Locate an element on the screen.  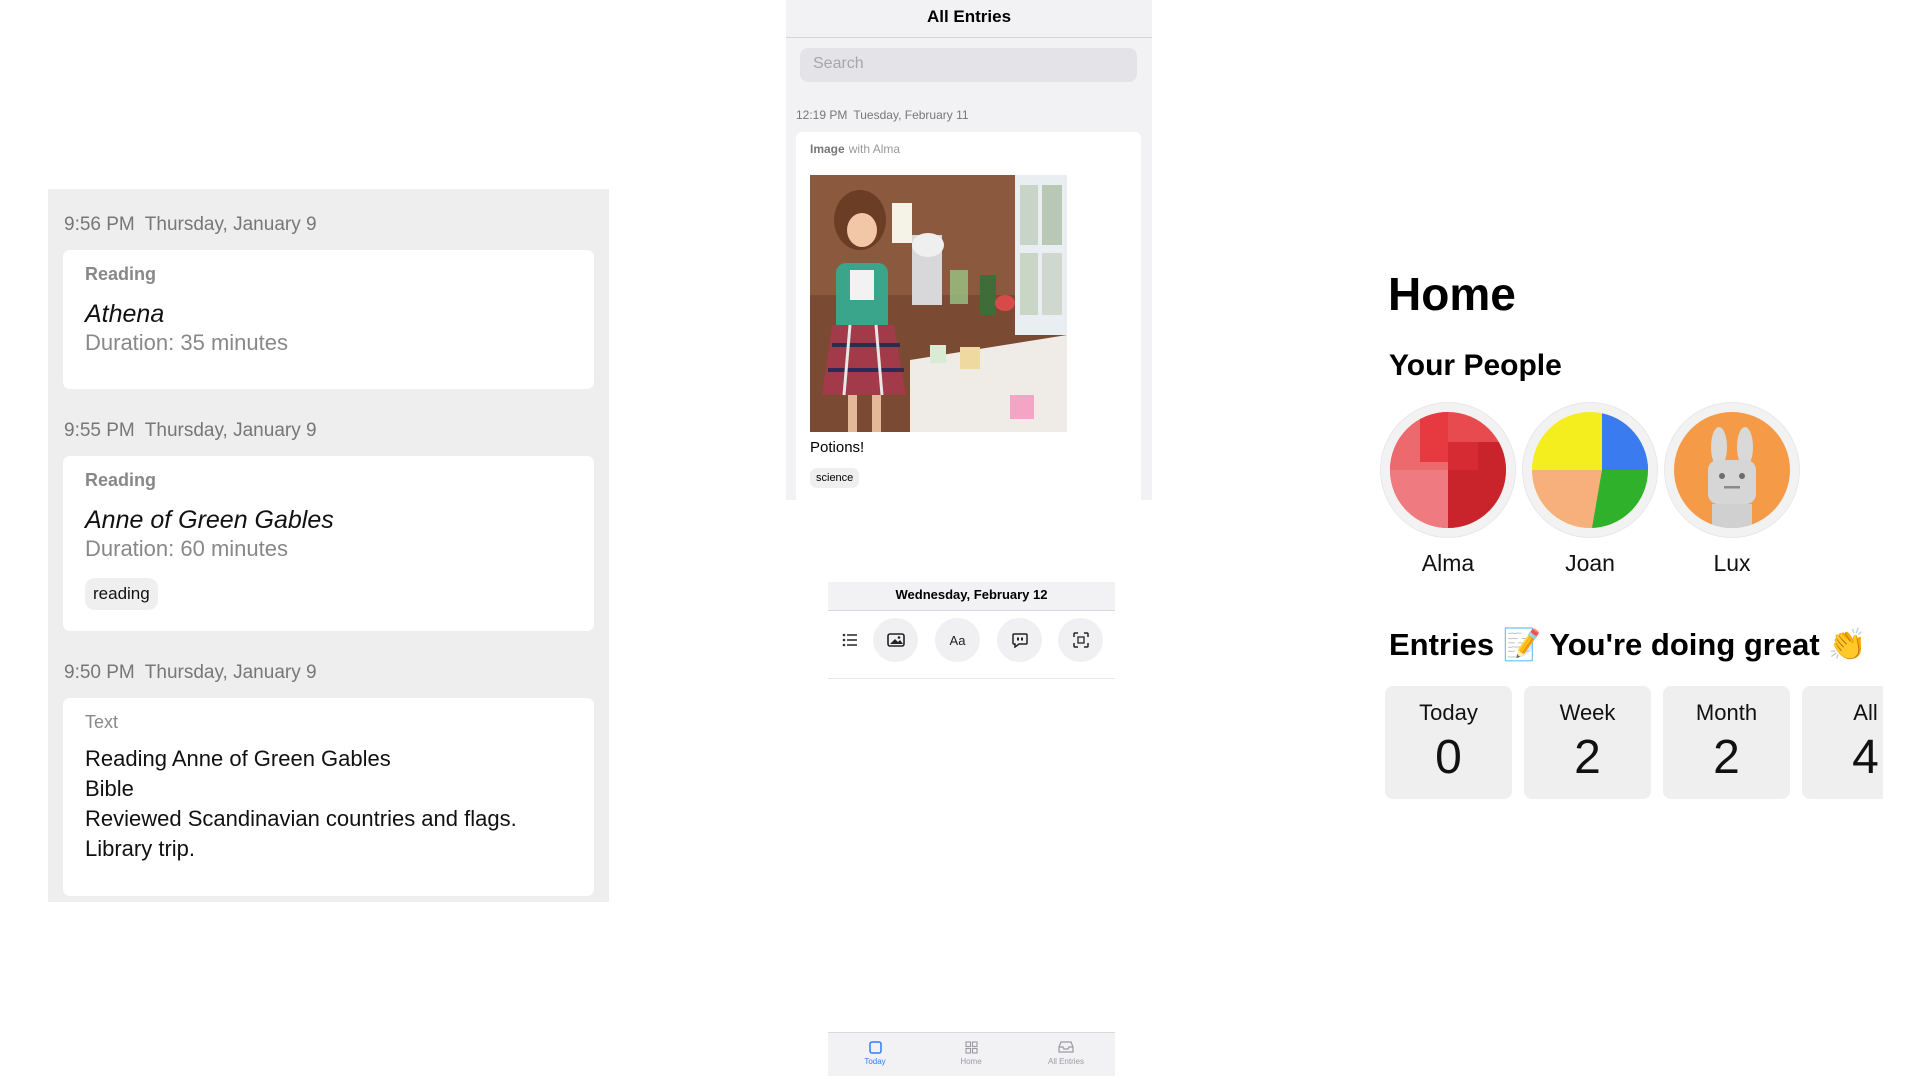
stat-label: Today is located at coordinates (1448, 712).